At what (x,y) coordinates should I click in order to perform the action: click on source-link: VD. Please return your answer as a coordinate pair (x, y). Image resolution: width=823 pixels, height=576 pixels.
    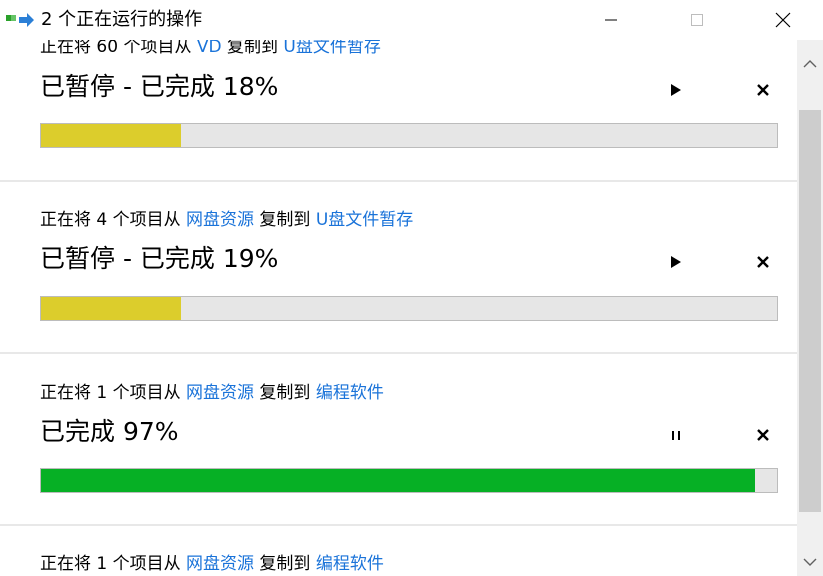
    Looking at the image, I should click on (209, 48).